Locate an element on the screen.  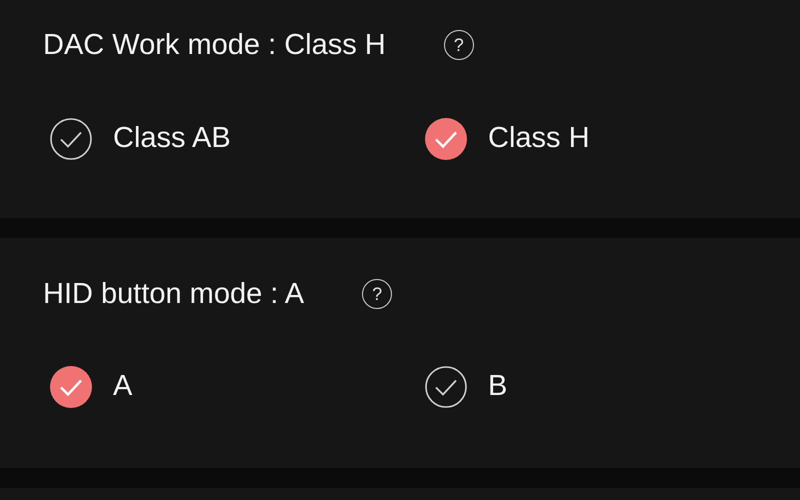
section-title: DAC Work mode : Class H is located at coordinates (214, 45).